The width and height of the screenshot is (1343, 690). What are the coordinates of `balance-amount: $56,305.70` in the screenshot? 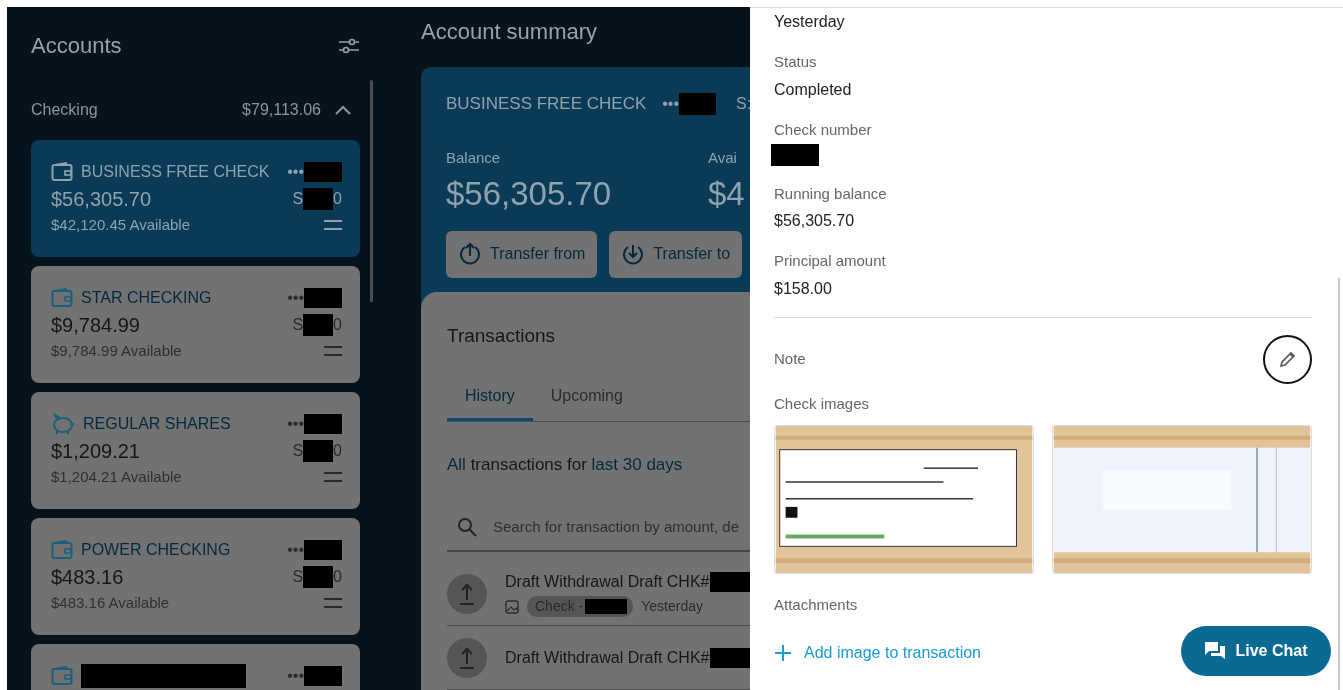 It's located at (529, 194).